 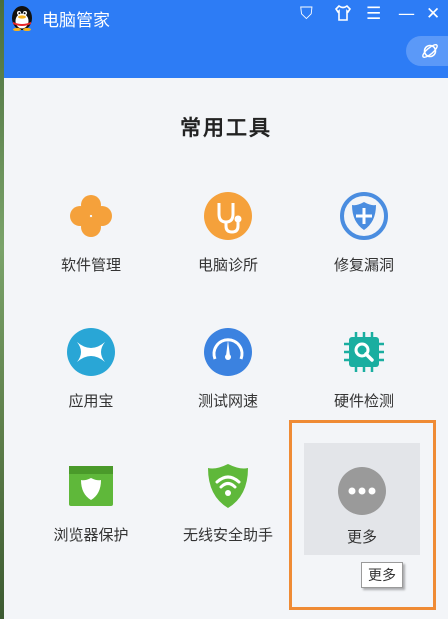 I want to click on tool-wireless-security: 无线安全助手, so click(x=228, y=517).